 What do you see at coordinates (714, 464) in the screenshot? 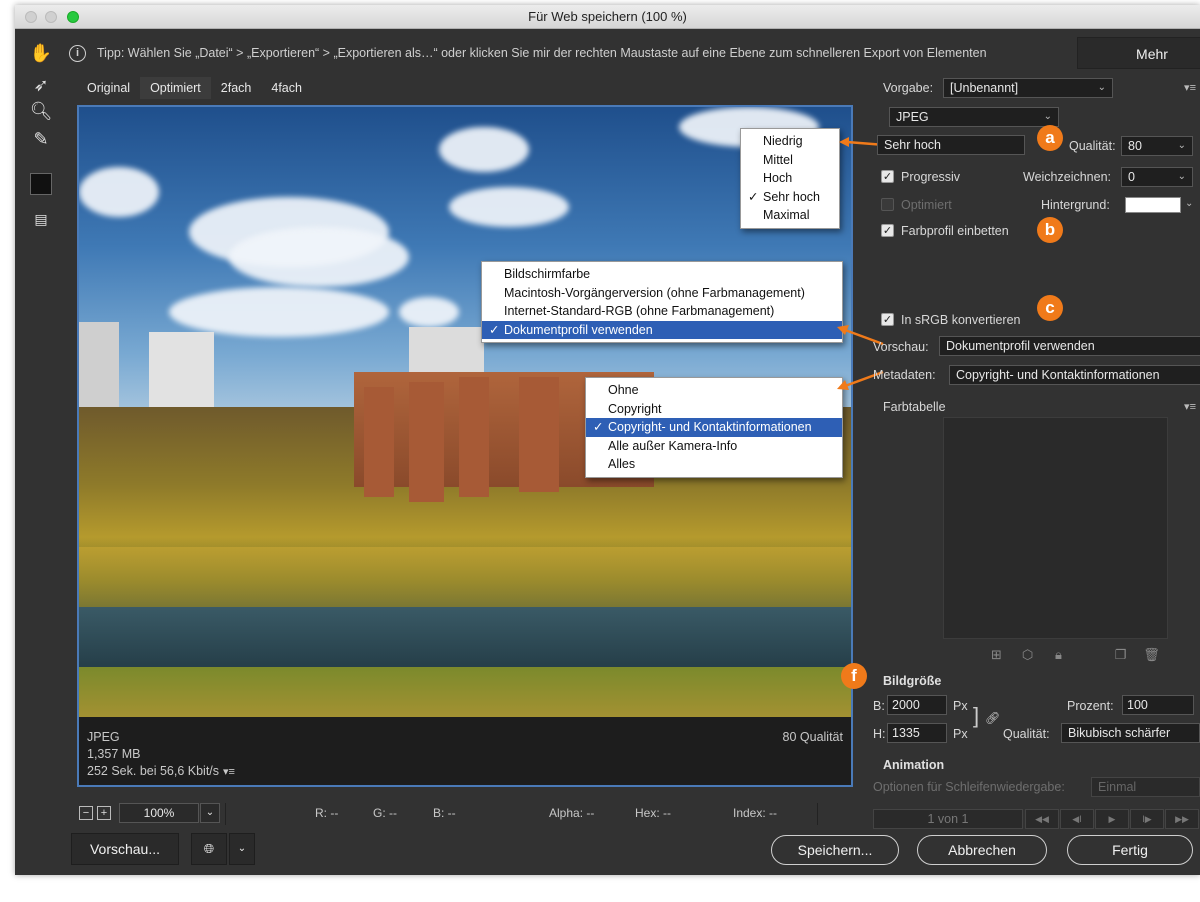
I see `metadata-option: Alles` at bounding box center [714, 464].